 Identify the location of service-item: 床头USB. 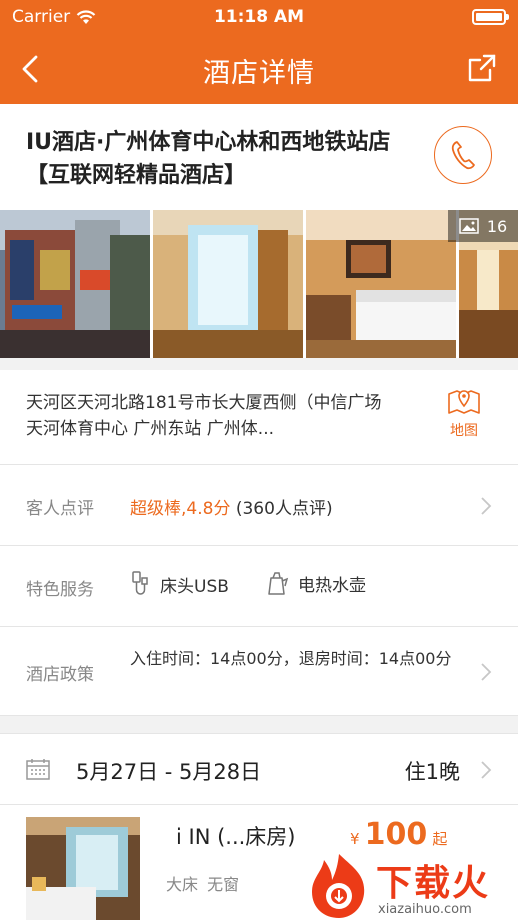
(179, 584).